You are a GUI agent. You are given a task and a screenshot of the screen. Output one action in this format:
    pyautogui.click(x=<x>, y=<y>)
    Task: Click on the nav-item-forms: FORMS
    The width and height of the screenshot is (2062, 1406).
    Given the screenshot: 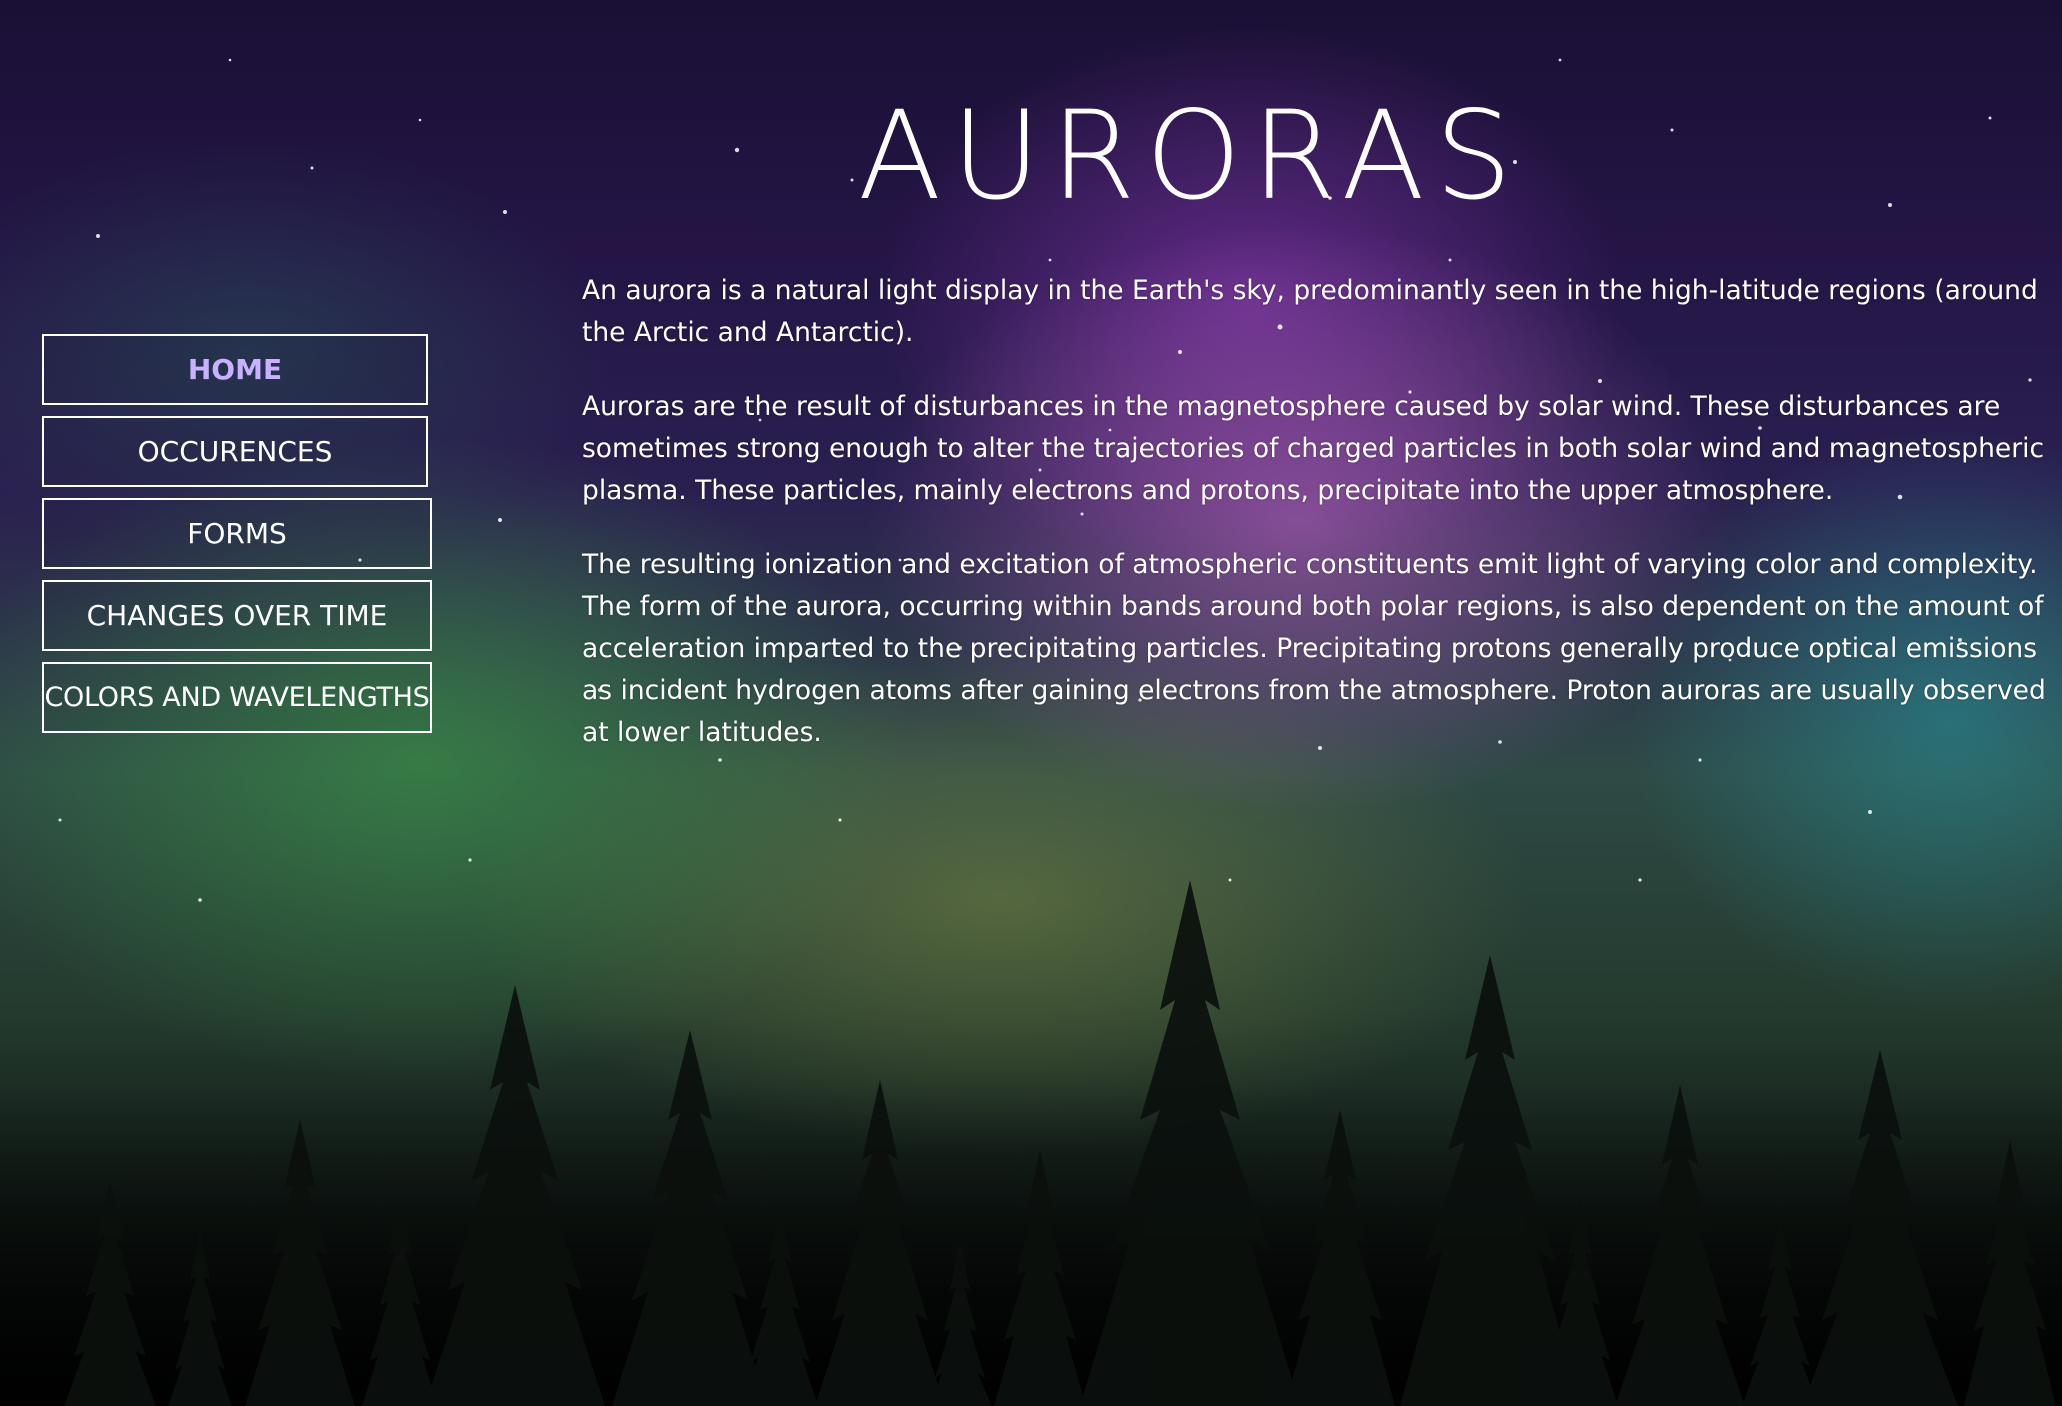 What is the action you would take?
    pyautogui.click(x=237, y=533)
    